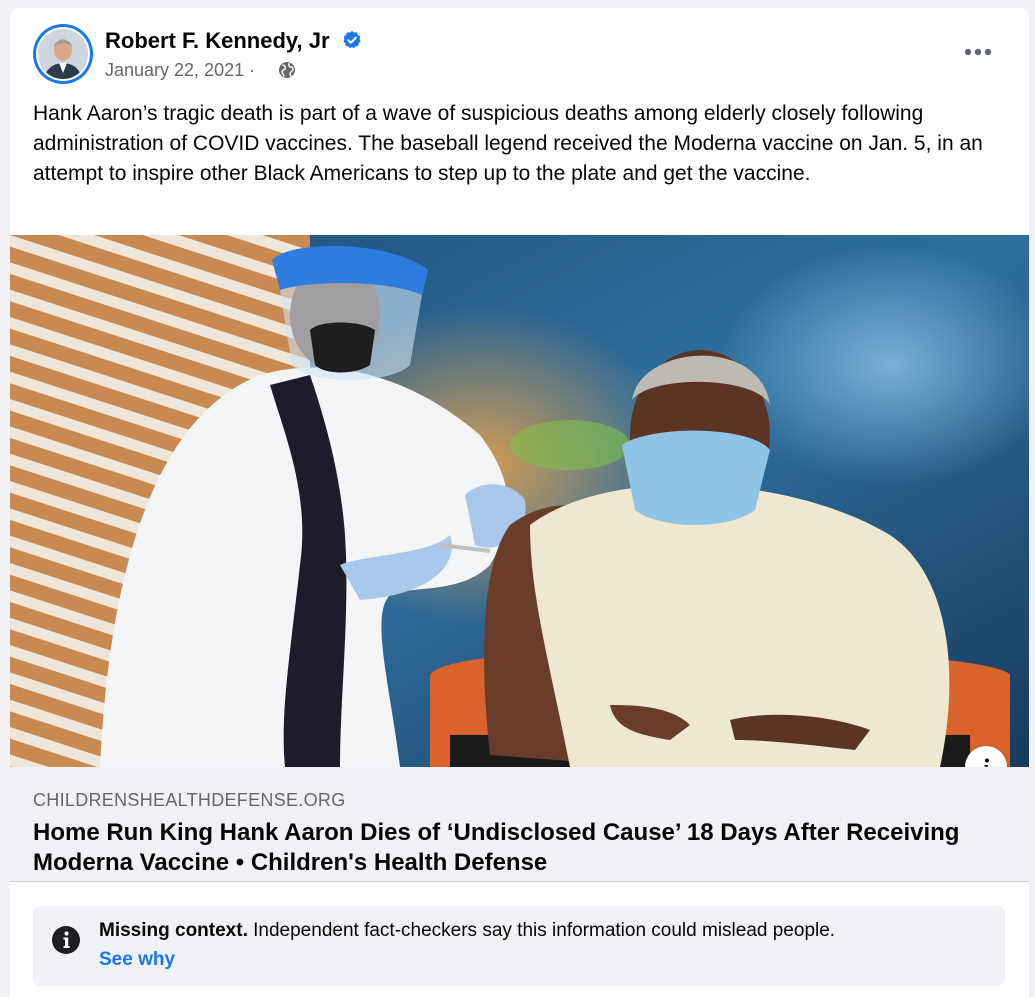 The height and width of the screenshot is (997, 1035). I want to click on post-date: January 22, 2021, so click(174, 70).